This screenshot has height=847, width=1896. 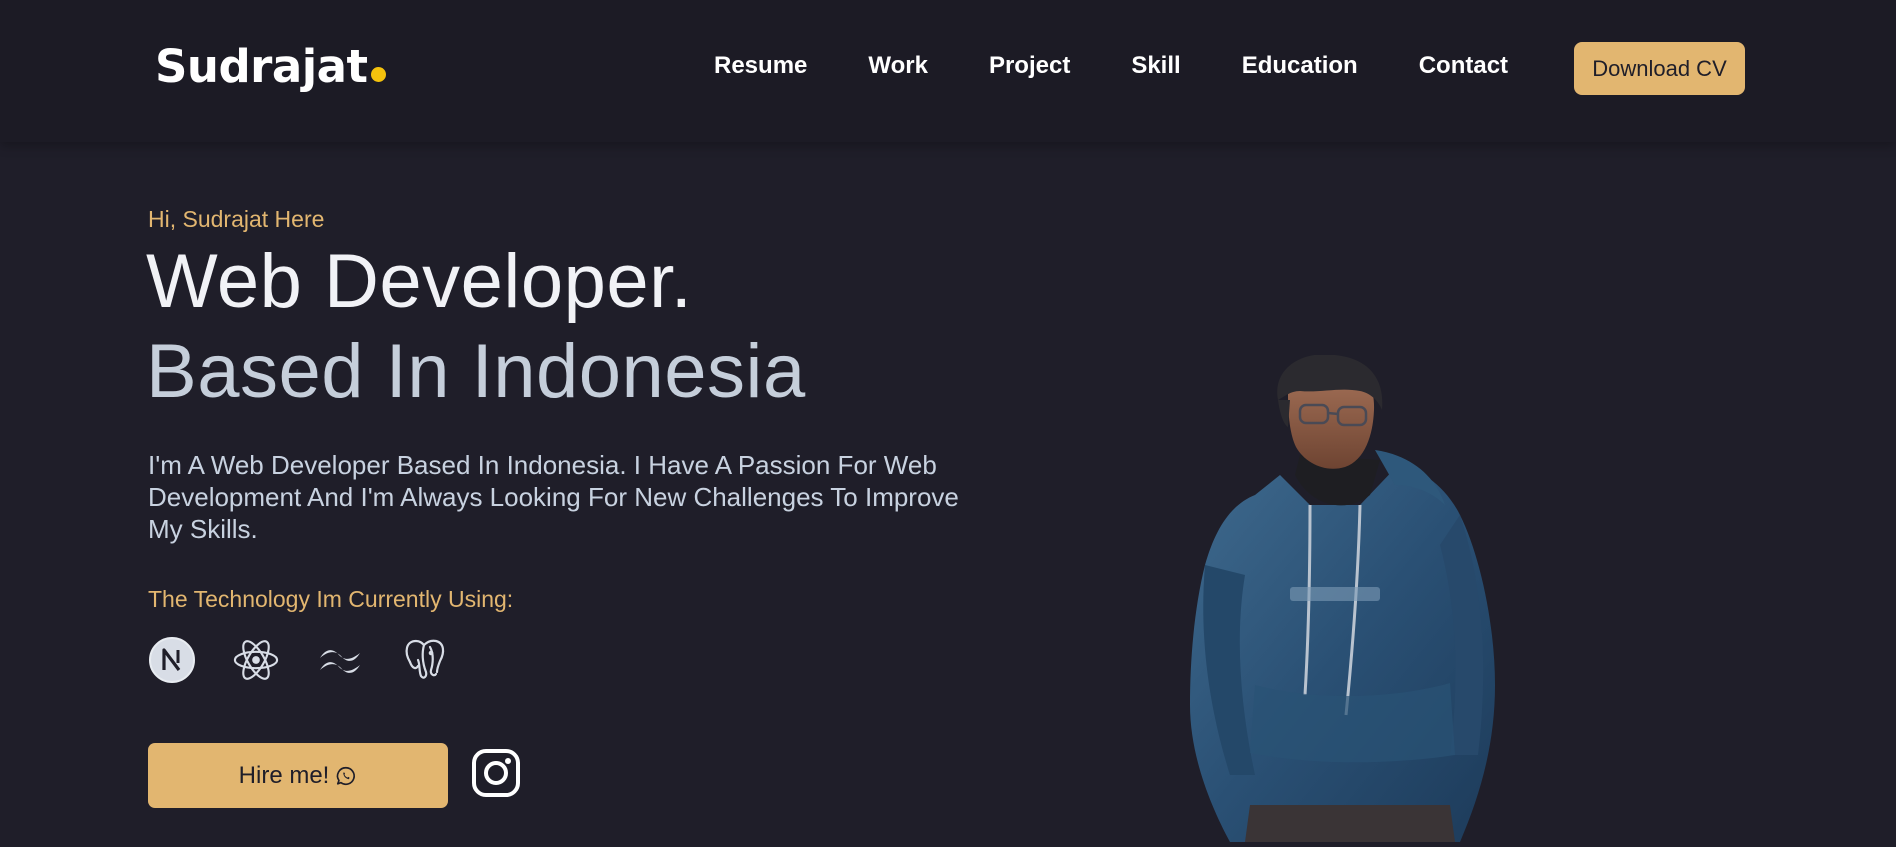 What do you see at coordinates (340, 660) in the screenshot?
I see `tailwind-icon` at bounding box center [340, 660].